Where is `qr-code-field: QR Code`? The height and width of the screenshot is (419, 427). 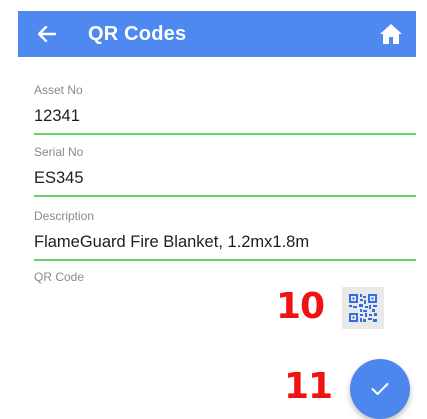
qr-code-field: QR Code is located at coordinates (225, 277).